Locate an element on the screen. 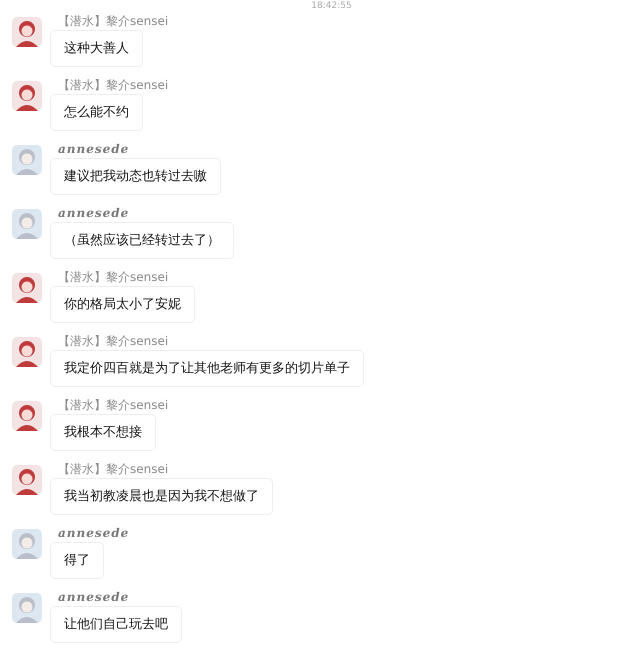 Image resolution: width=623 pixels, height=652 pixels. message-bubble: 我当初教凌晨也是因为我不想做了 is located at coordinates (161, 496).